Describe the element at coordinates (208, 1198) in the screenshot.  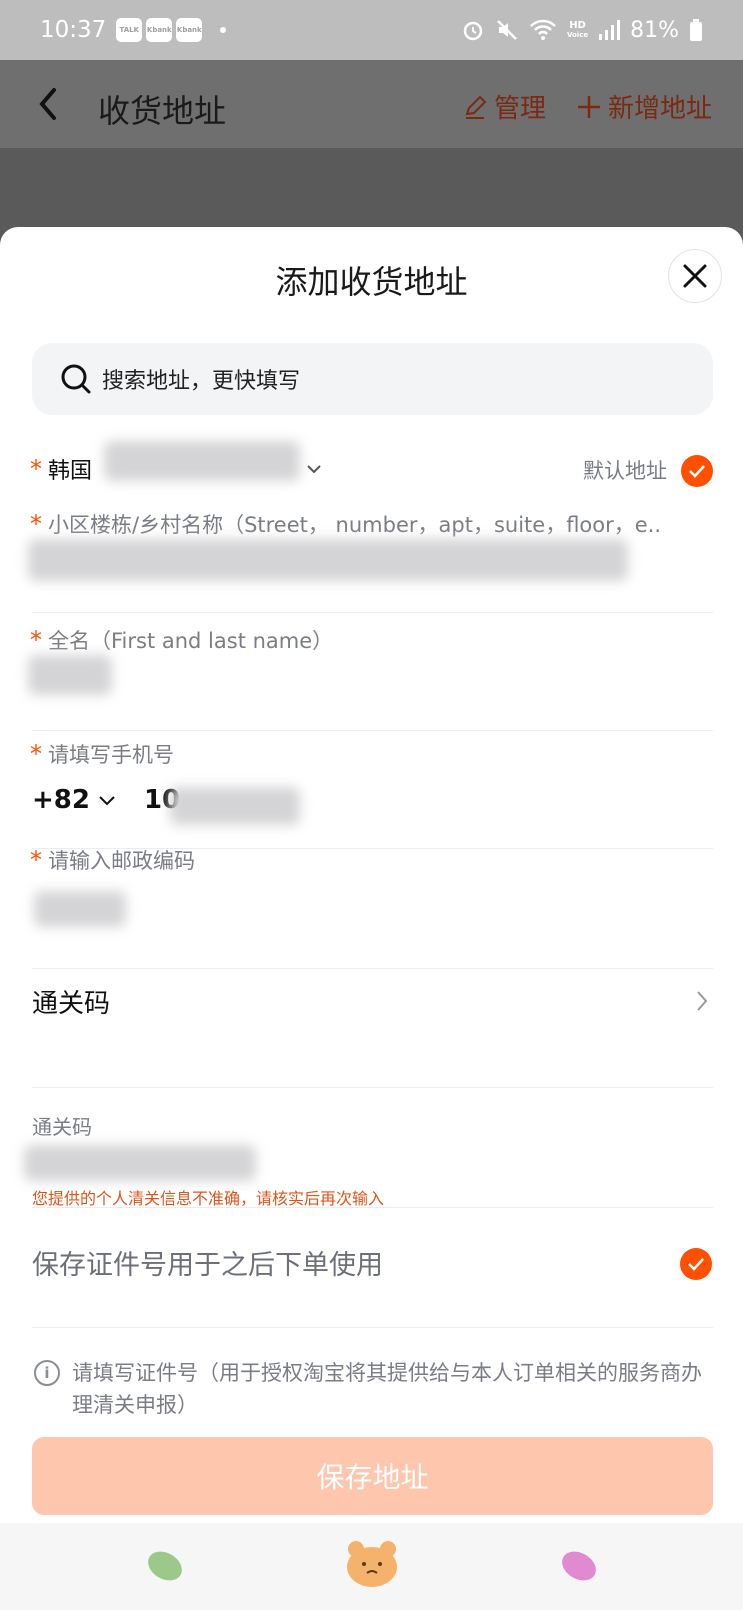
I see `customs-error-message: 您提供的个人清关信息不准确，请核实后再次输入` at that location.